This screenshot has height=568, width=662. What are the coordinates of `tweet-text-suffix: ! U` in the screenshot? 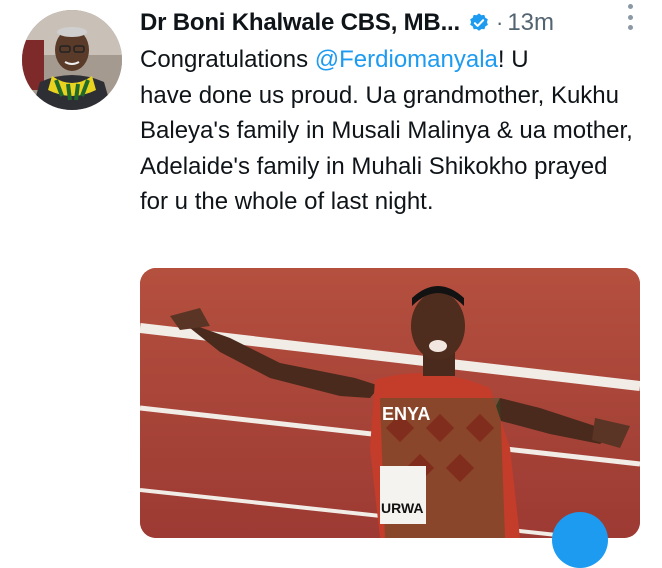 It's located at (513, 59).